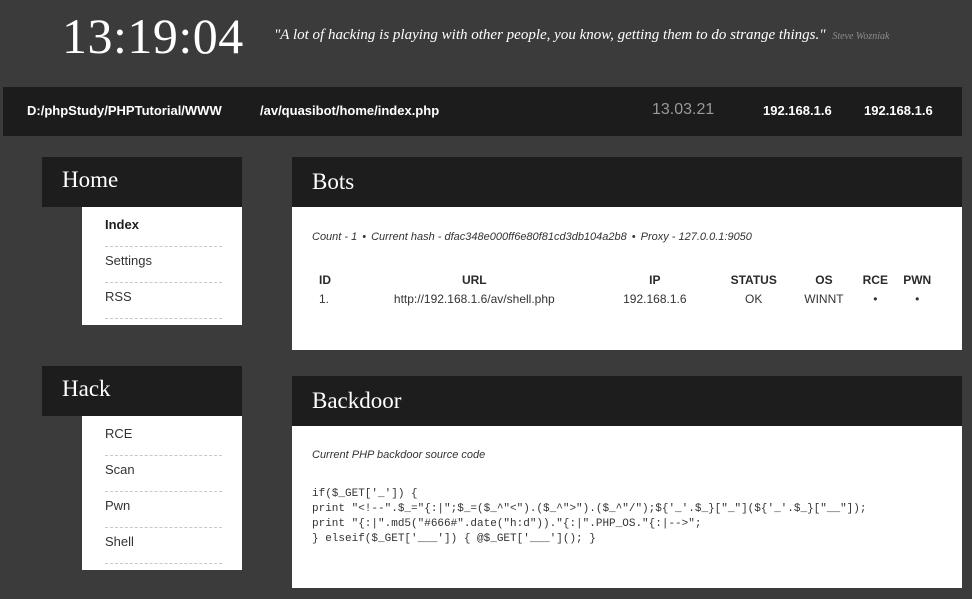 The image size is (972, 599). What do you see at coordinates (797, 110) in the screenshot?
I see `server-ip: 192.168.1.6` at bounding box center [797, 110].